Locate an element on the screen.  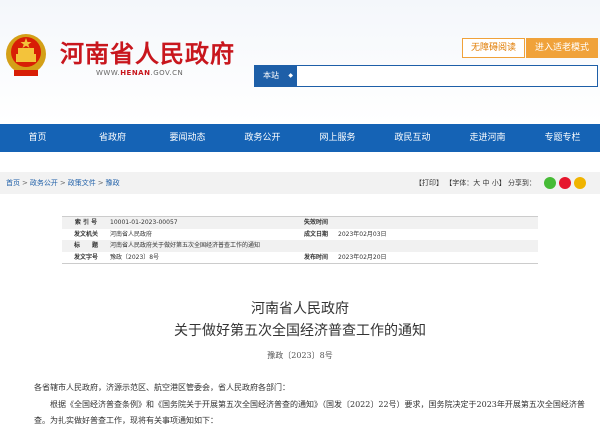
qzone-icon is located at coordinates (580, 183).